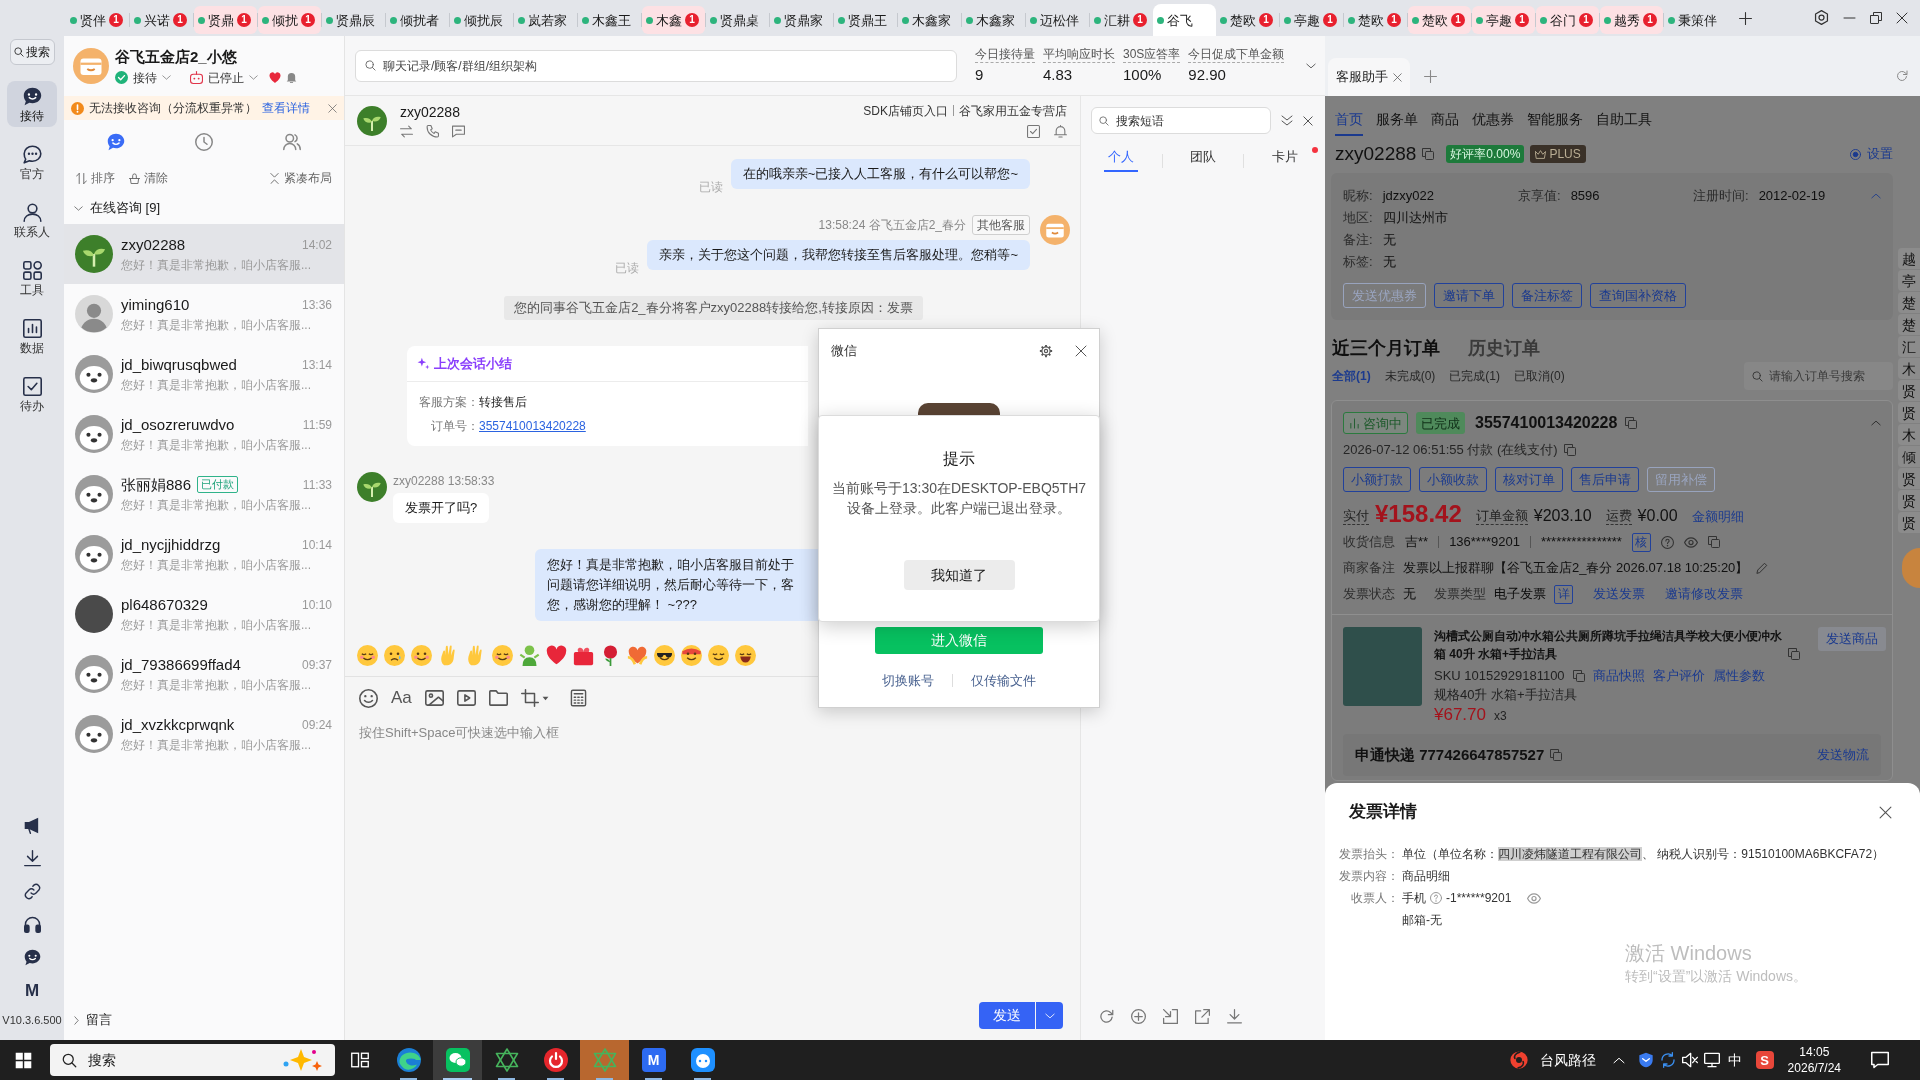 The height and width of the screenshot is (1080, 1920). Describe the element at coordinates (1184, 20) in the screenshot. I see `store-tab: 谷飞` at that location.